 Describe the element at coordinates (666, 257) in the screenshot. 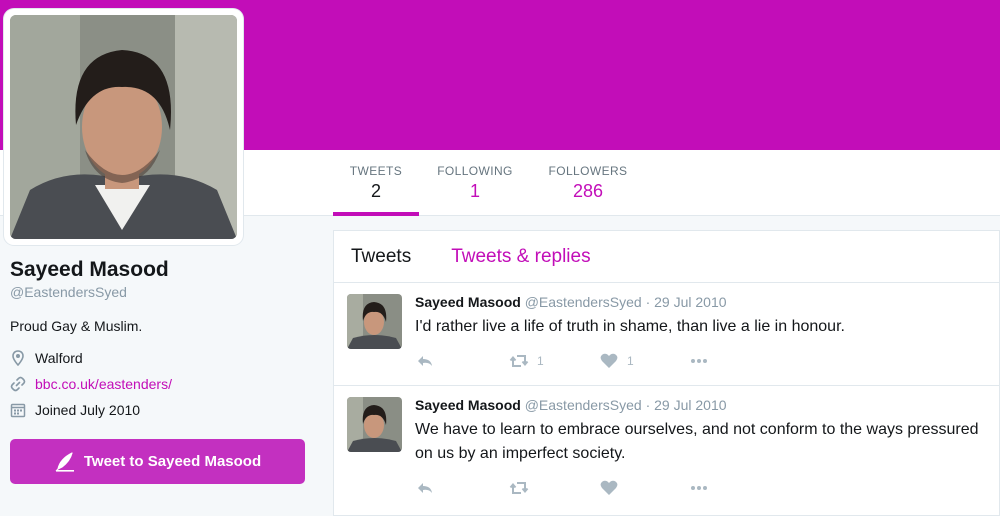

I see `timeline-tabs: Tweets Tweets & replies` at that location.